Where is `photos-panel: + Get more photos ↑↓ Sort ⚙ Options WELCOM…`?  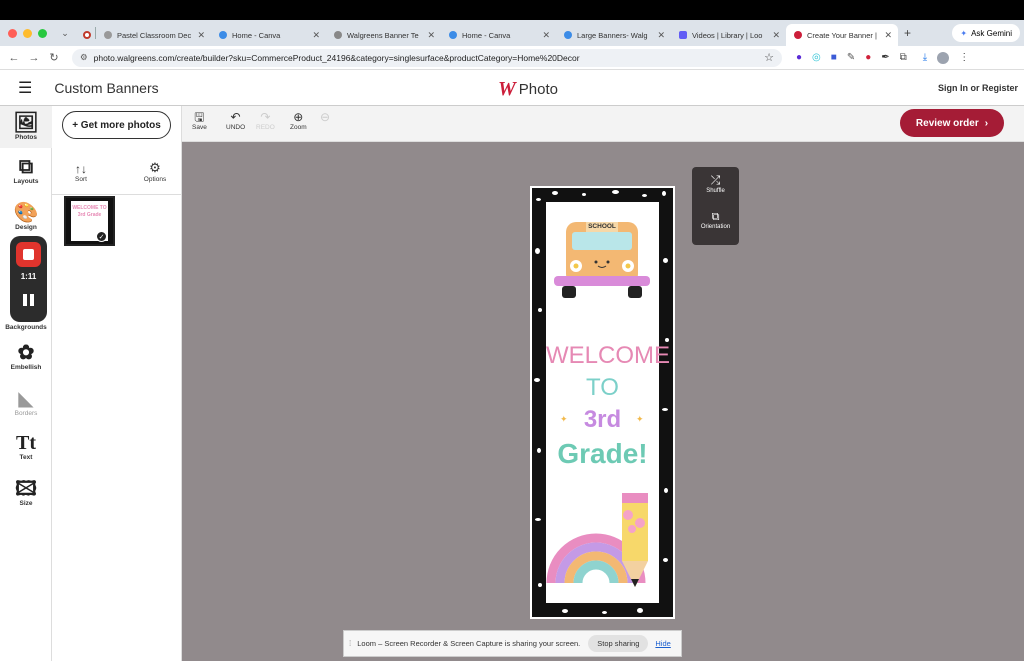 photos-panel: + Get more photos ↑↓ Sort ⚙ Options WELCOM… is located at coordinates (117, 383).